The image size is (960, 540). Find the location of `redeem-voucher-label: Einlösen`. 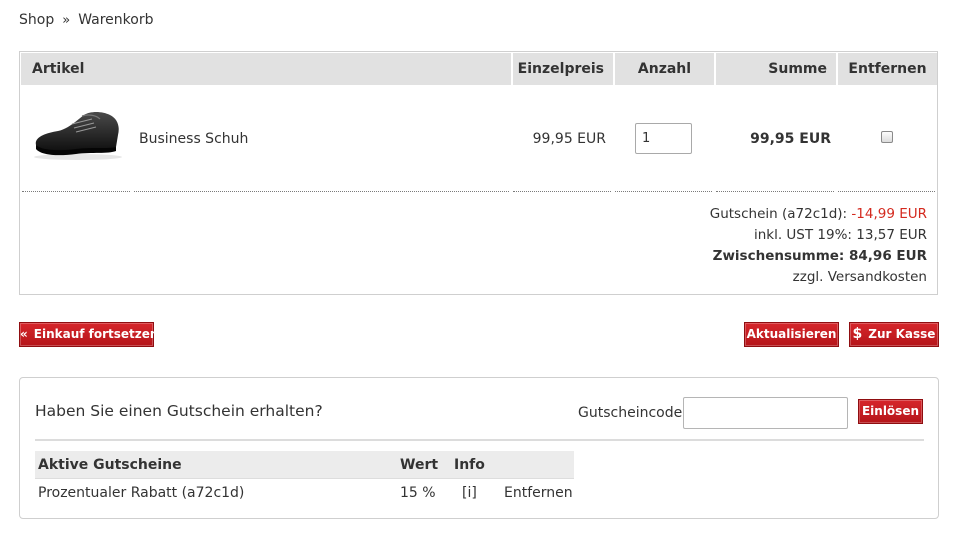

redeem-voucher-label: Einlösen is located at coordinates (890, 411).